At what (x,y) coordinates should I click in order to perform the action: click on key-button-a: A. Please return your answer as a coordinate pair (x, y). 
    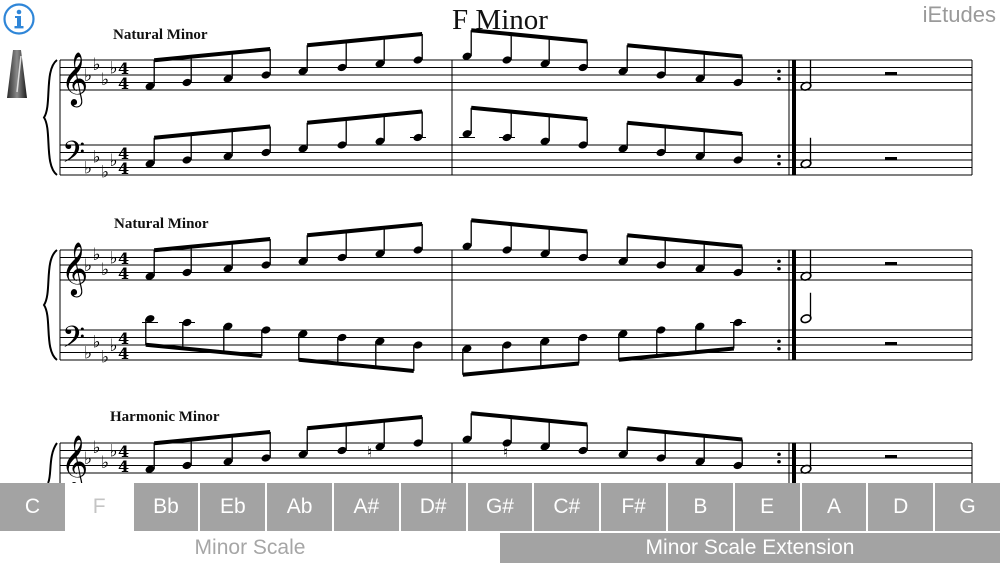
    Looking at the image, I should click on (835, 507).